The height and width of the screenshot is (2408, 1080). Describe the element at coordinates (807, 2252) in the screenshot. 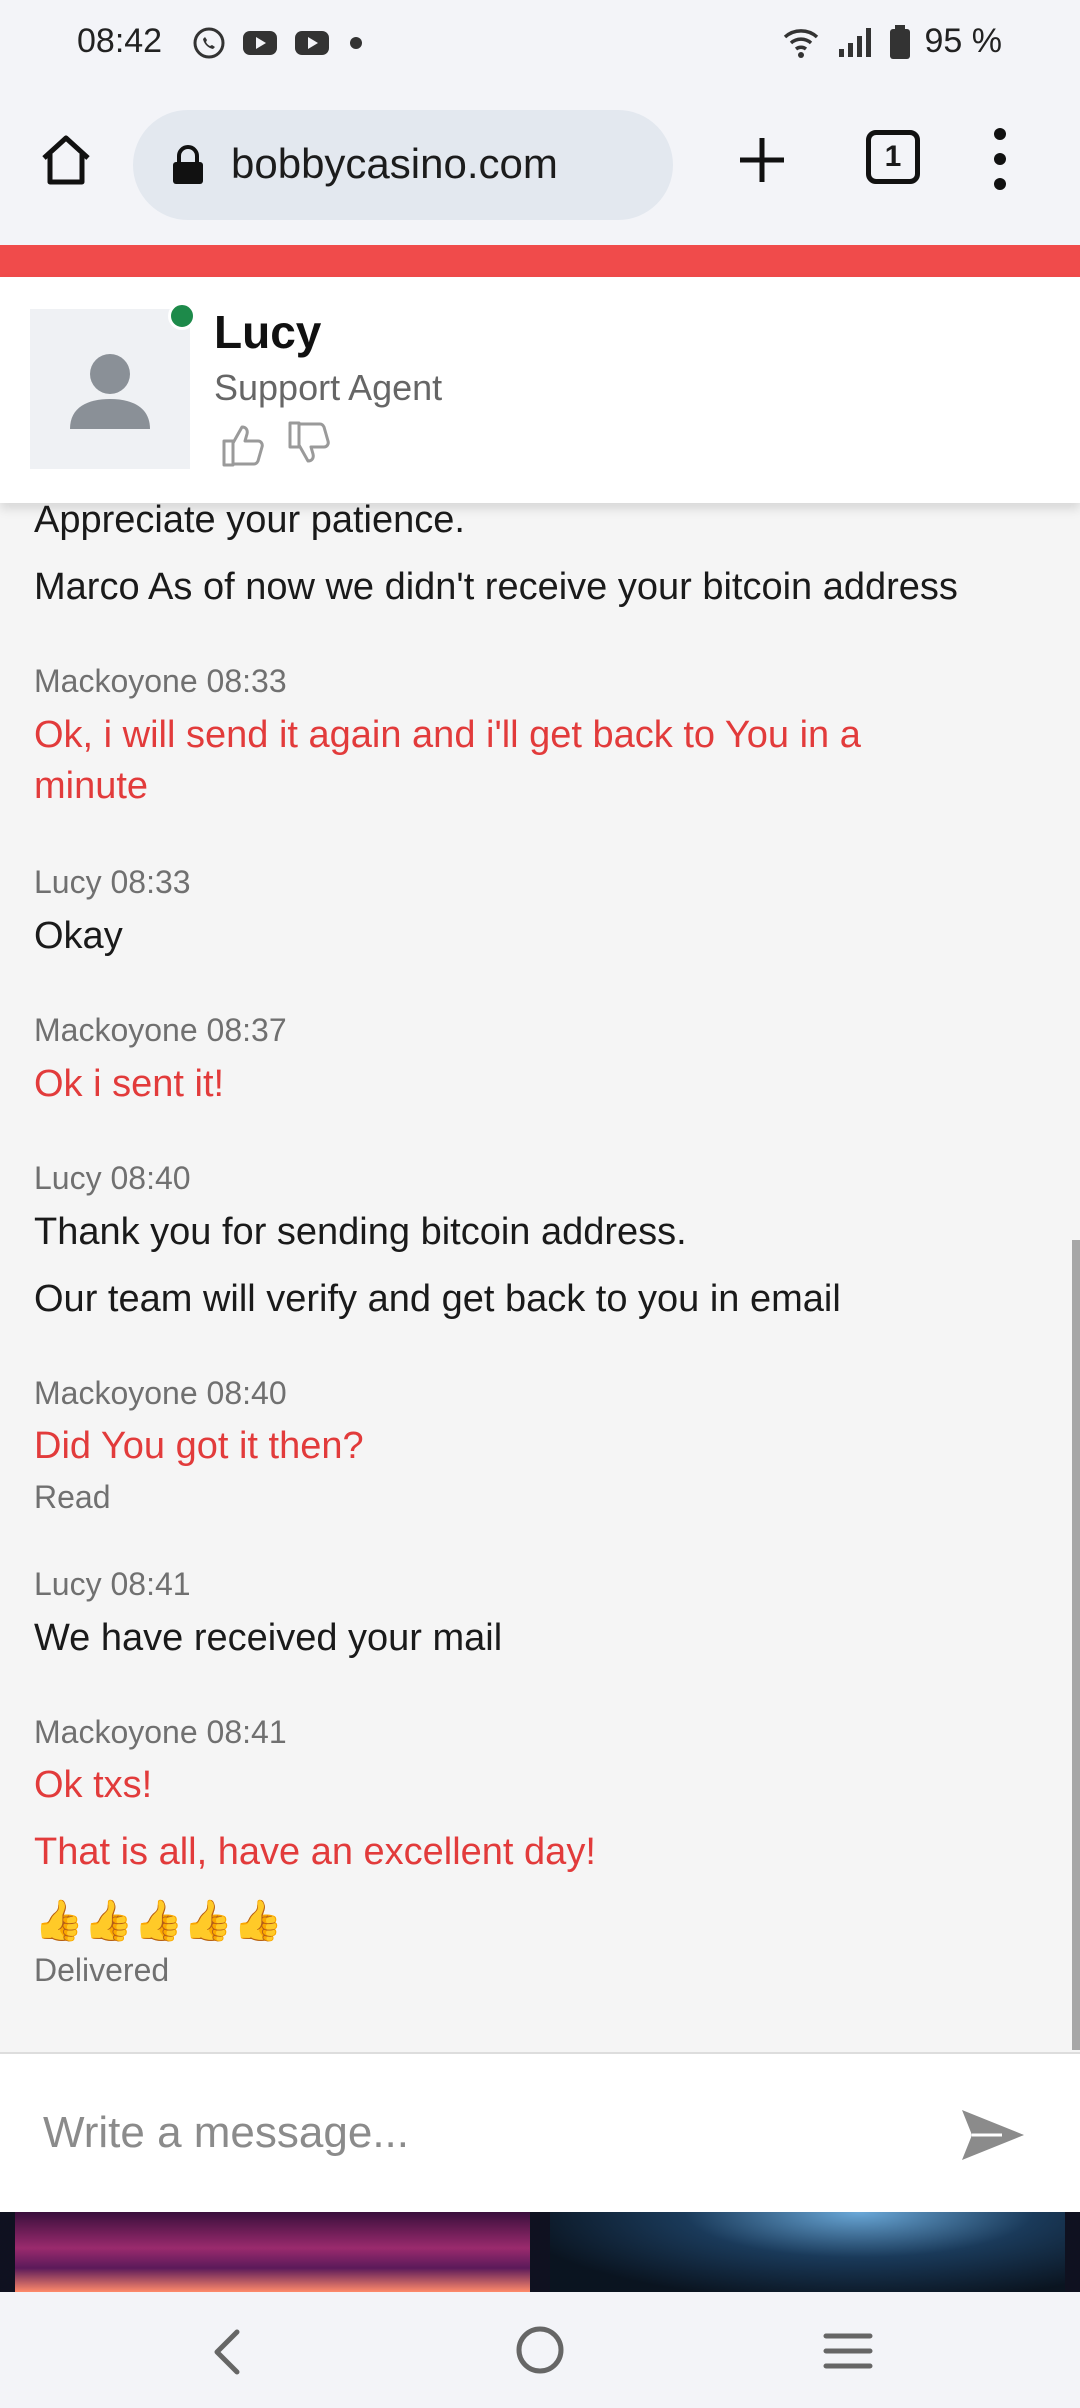

I see `banner-image-right` at that location.